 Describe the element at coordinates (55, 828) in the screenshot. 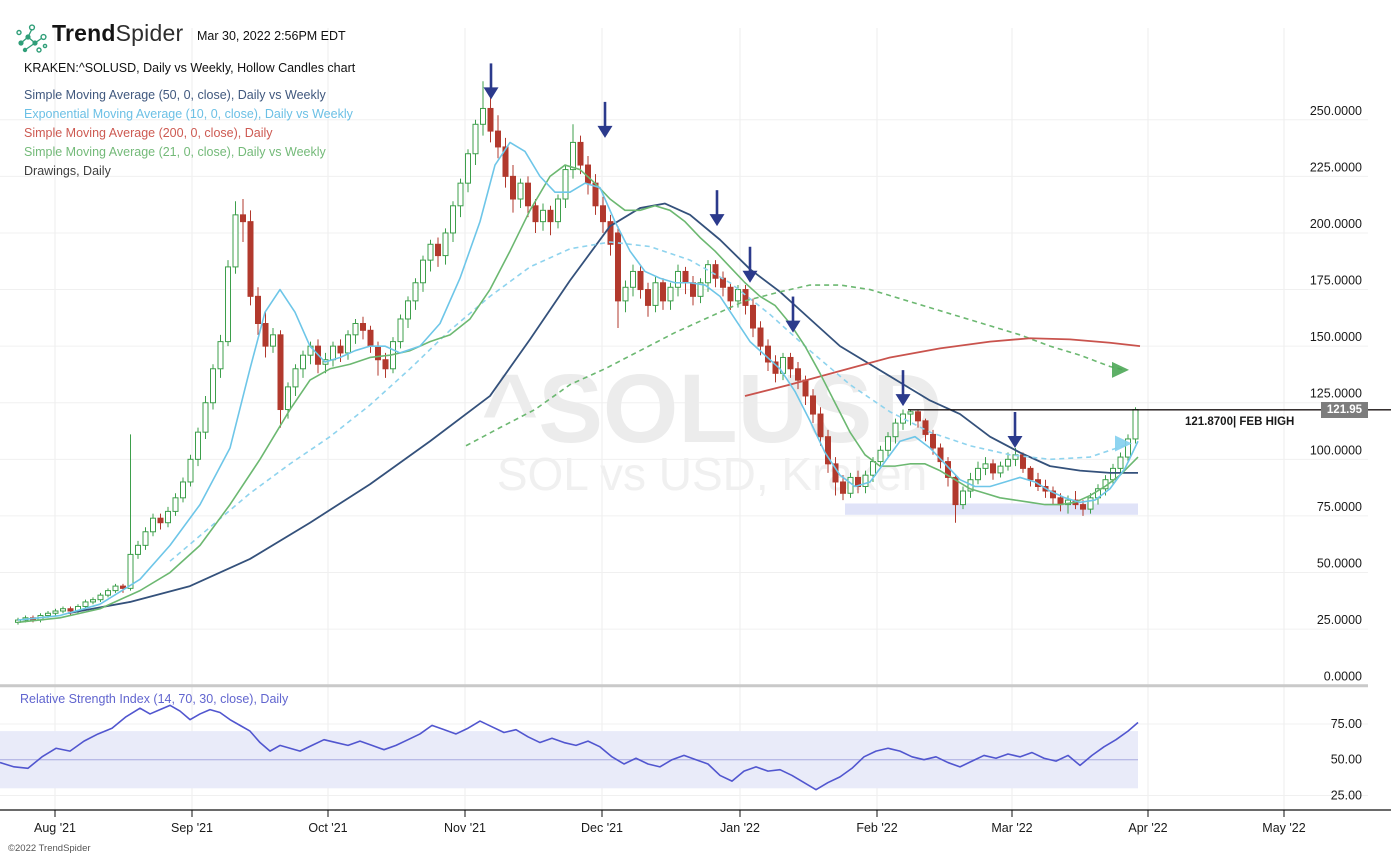

I see `svg-text: Aug '21` at that location.